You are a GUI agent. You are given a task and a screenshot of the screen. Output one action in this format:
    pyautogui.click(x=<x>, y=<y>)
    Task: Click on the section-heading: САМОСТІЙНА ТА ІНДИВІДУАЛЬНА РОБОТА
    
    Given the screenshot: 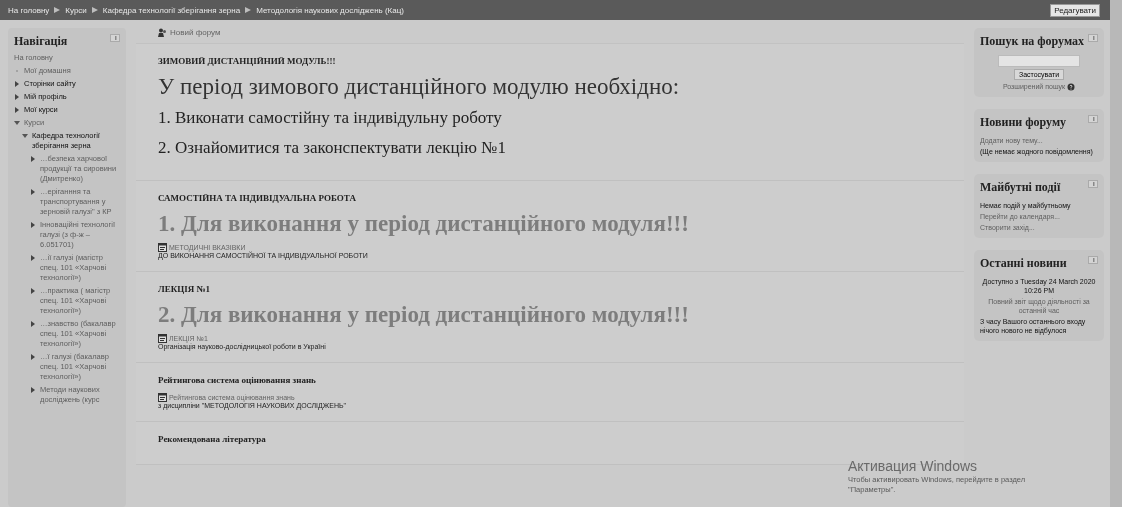 What is the action you would take?
    pyautogui.click(x=257, y=198)
    